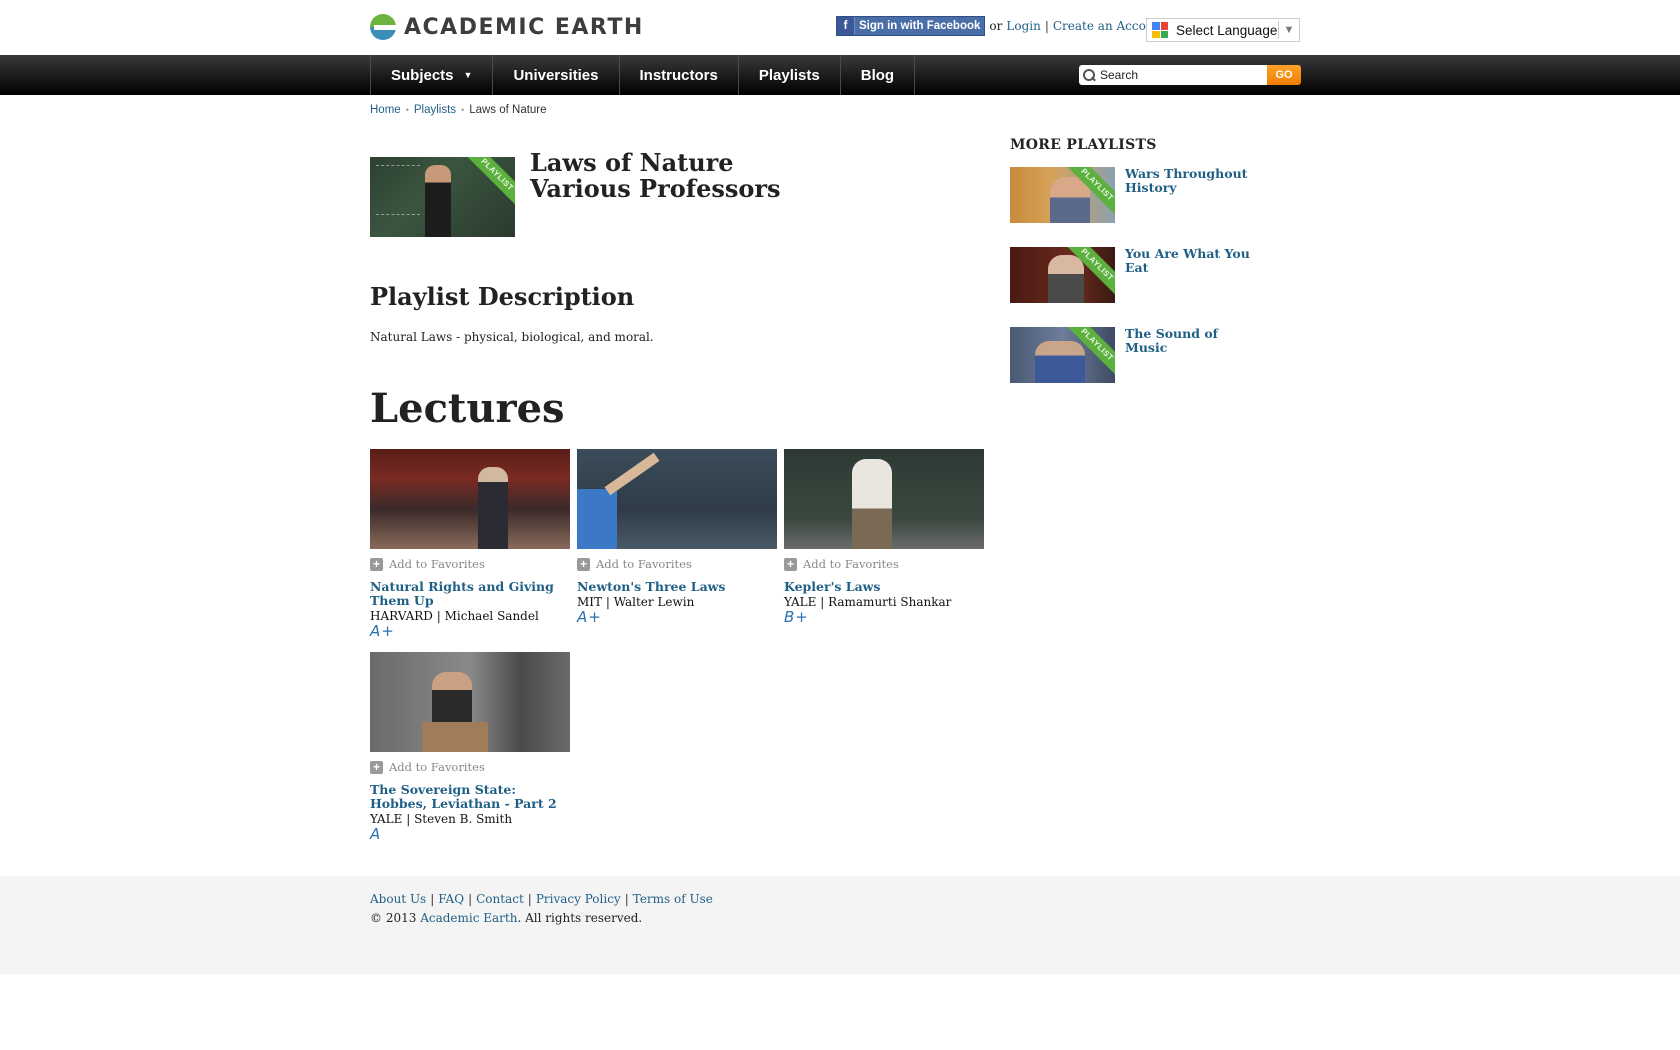  Describe the element at coordinates (1284, 75) in the screenshot. I see `search-go-button: GO` at that location.